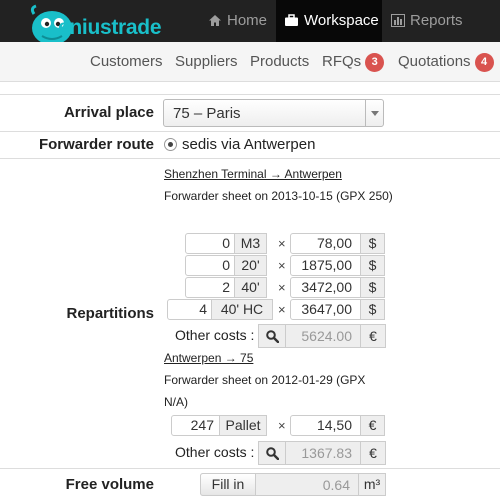 The image size is (500, 500). Describe the element at coordinates (374, 113) in the screenshot. I see `chevron-down-icon` at that location.